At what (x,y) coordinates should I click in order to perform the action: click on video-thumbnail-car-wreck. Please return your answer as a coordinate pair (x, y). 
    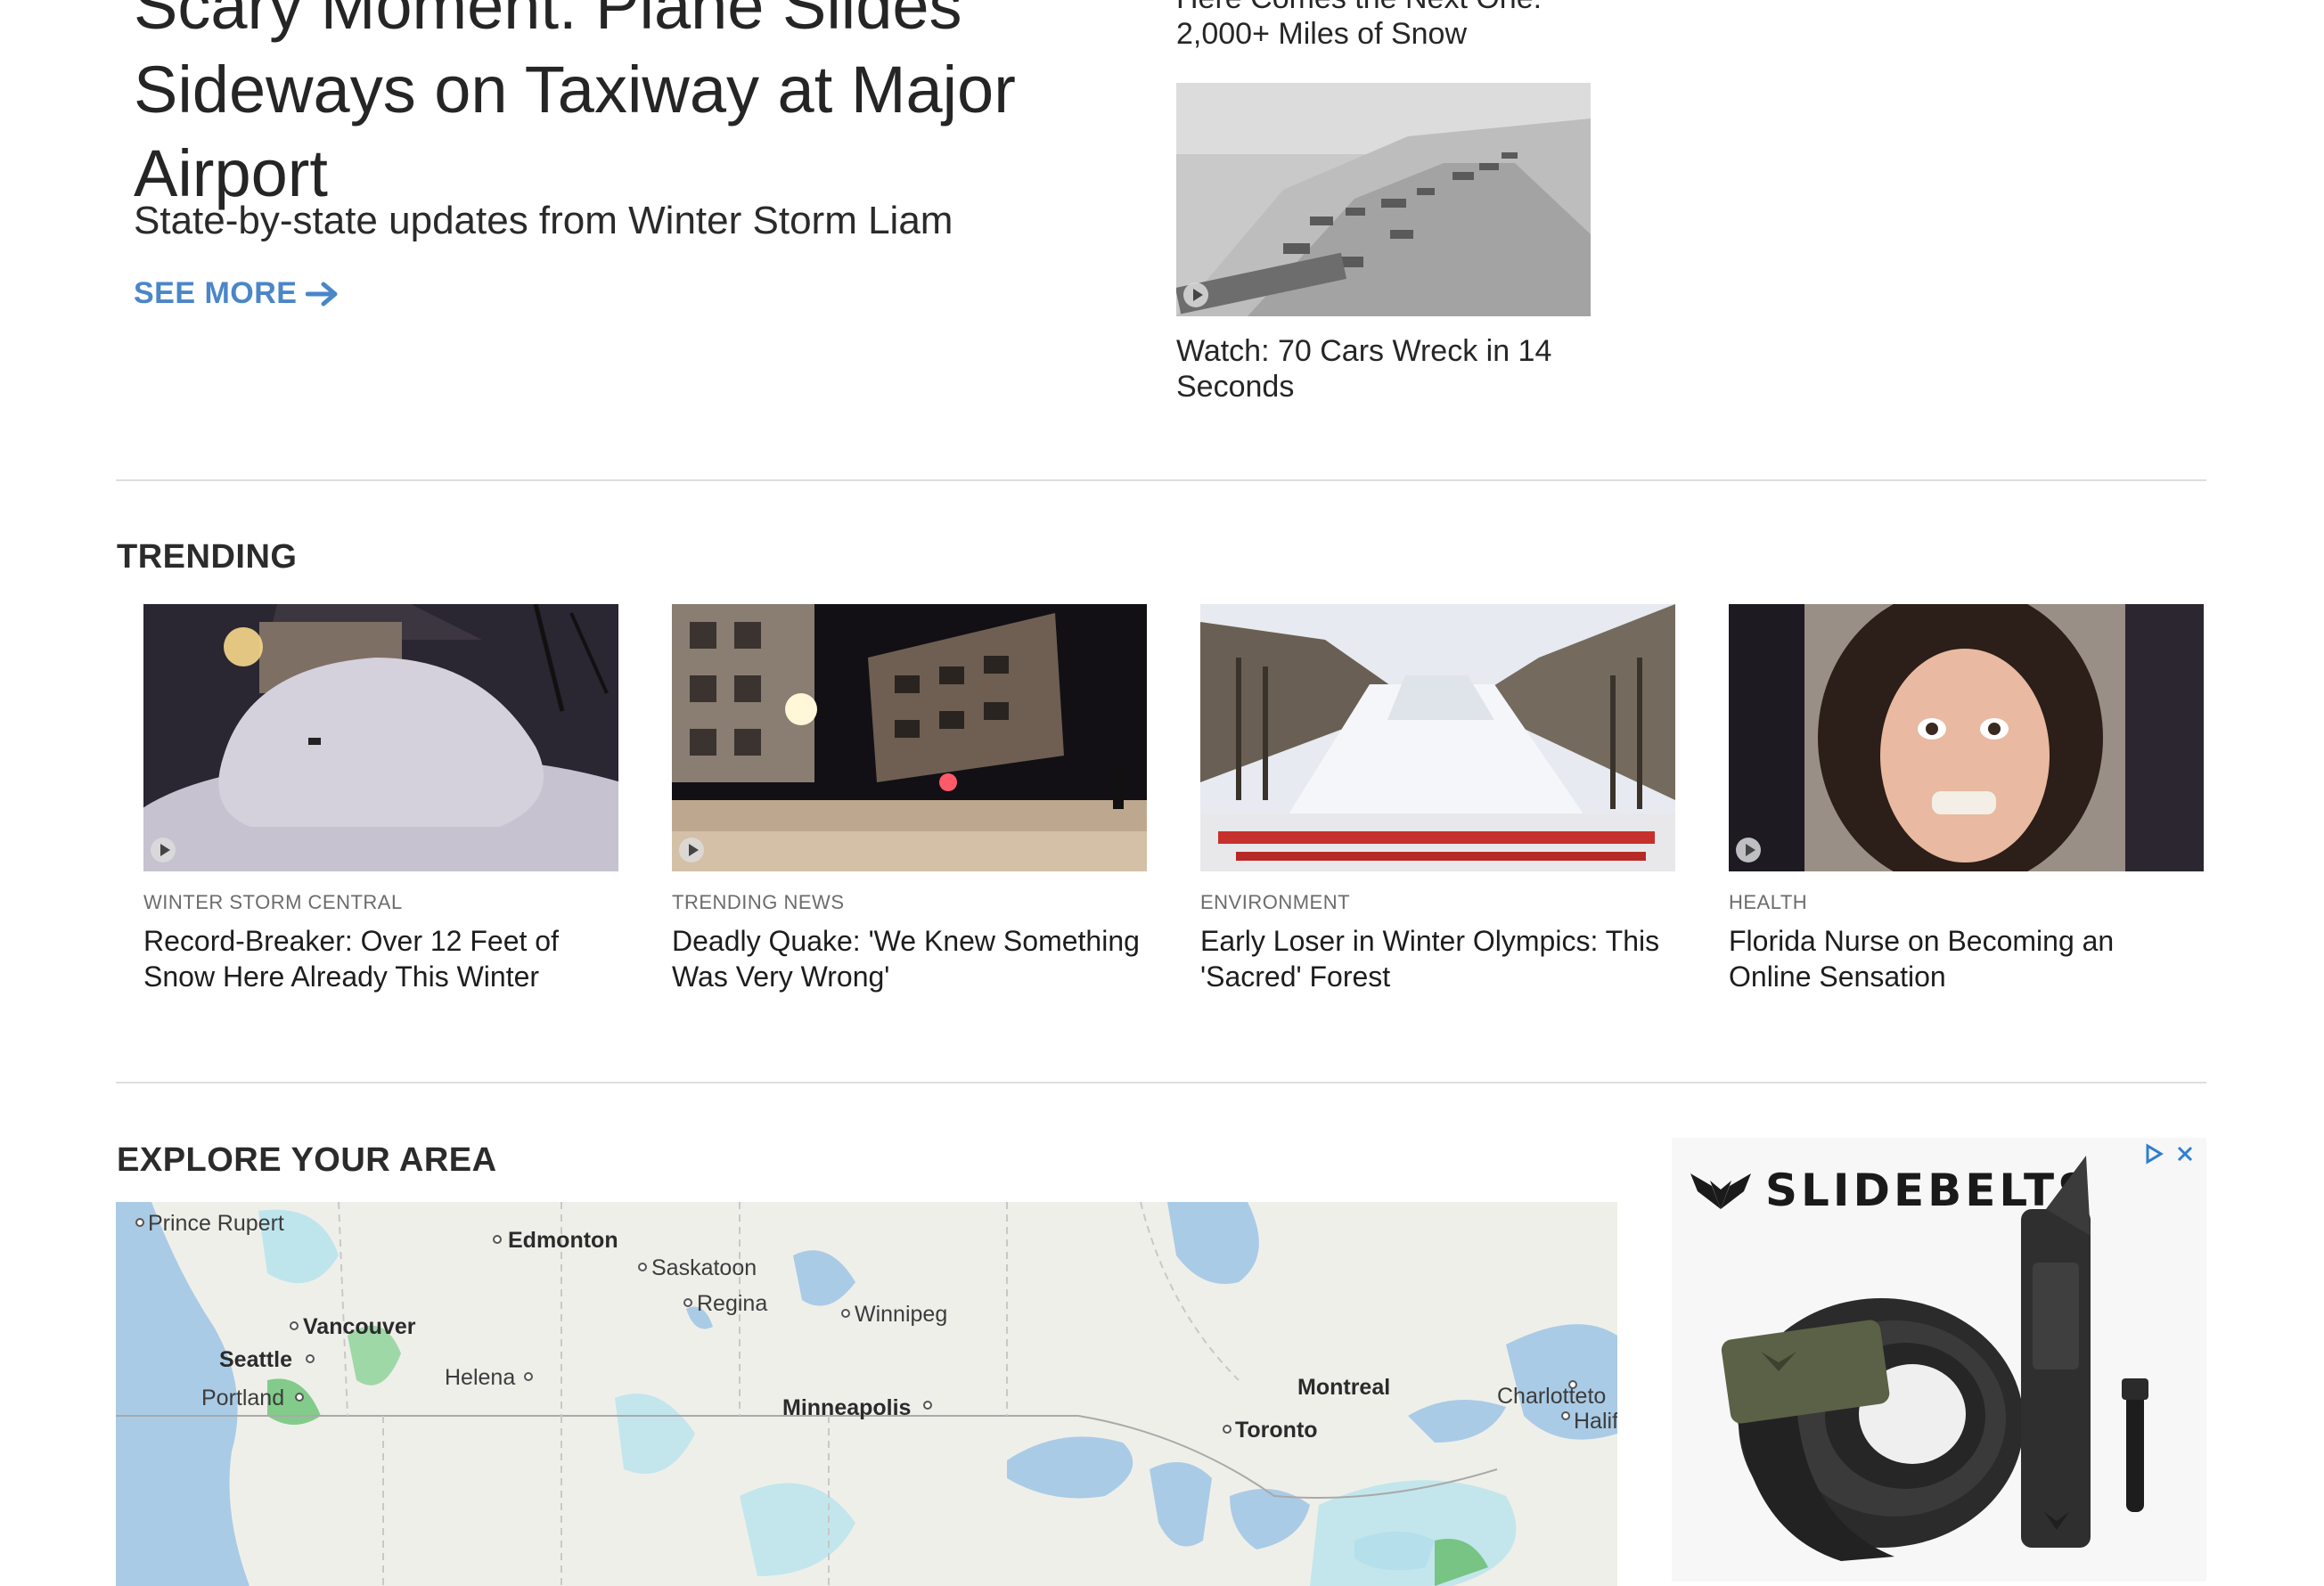
    Looking at the image, I should click on (1383, 199).